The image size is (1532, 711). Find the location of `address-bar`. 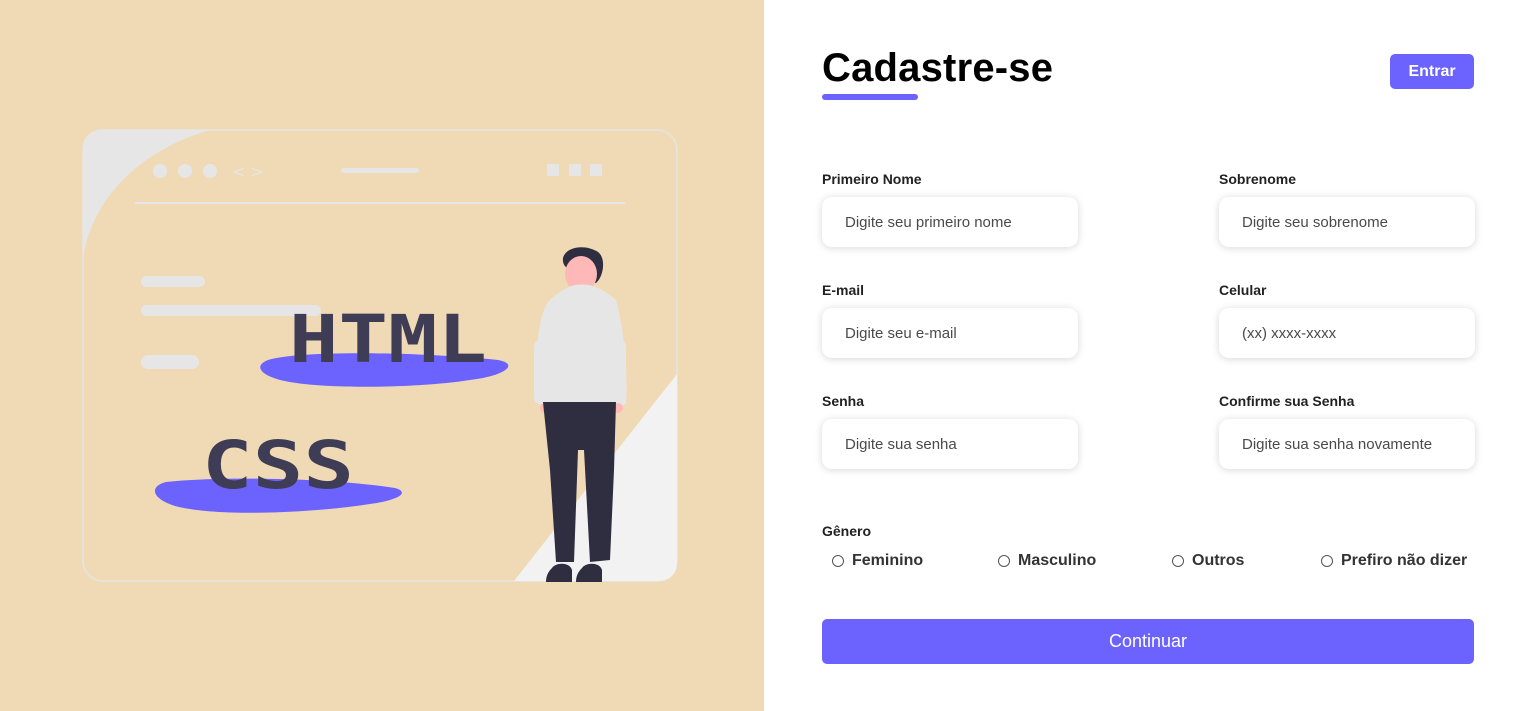

address-bar is located at coordinates (380, 170).